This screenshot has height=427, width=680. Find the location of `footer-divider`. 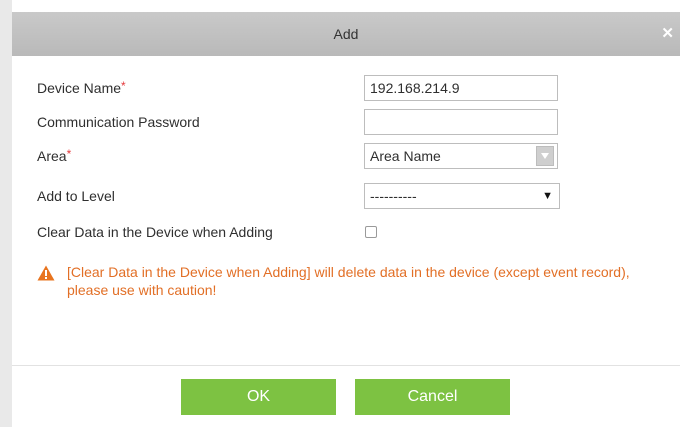

footer-divider is located at coordinates (346, 365).